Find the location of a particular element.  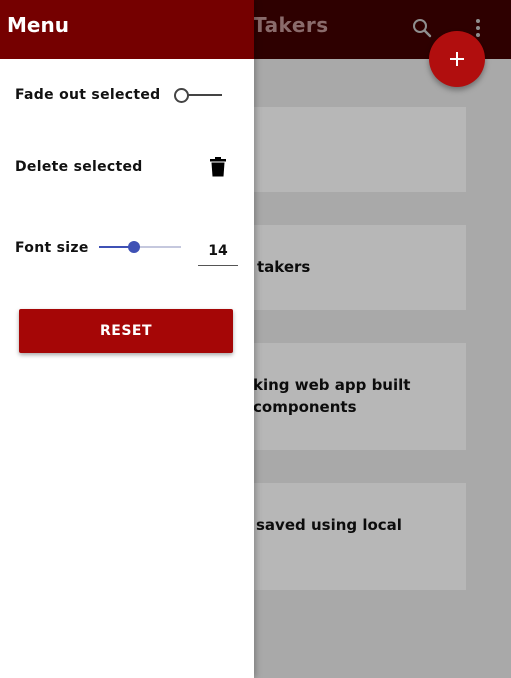

plus-icon is located at coordinates (457, 59).